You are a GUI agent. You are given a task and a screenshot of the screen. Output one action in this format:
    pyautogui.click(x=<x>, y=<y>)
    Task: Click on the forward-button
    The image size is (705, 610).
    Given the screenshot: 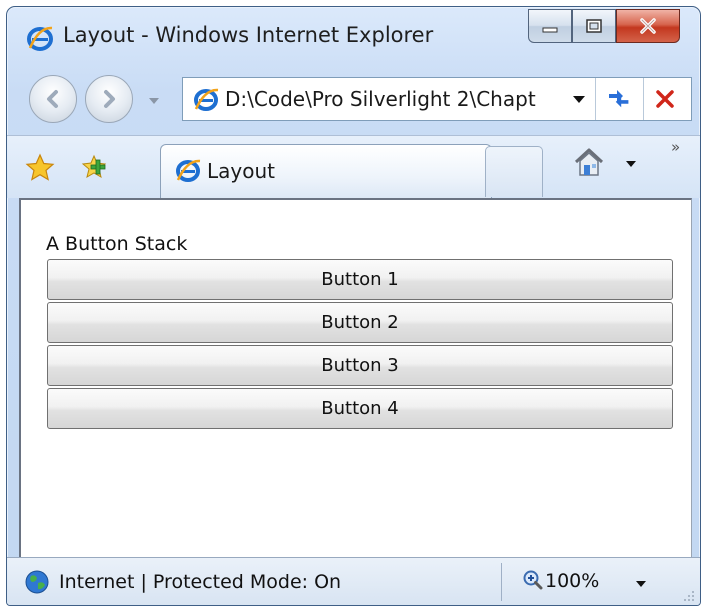 What is the action you would take?
    pyautogui.click(x=109, y=99)
    